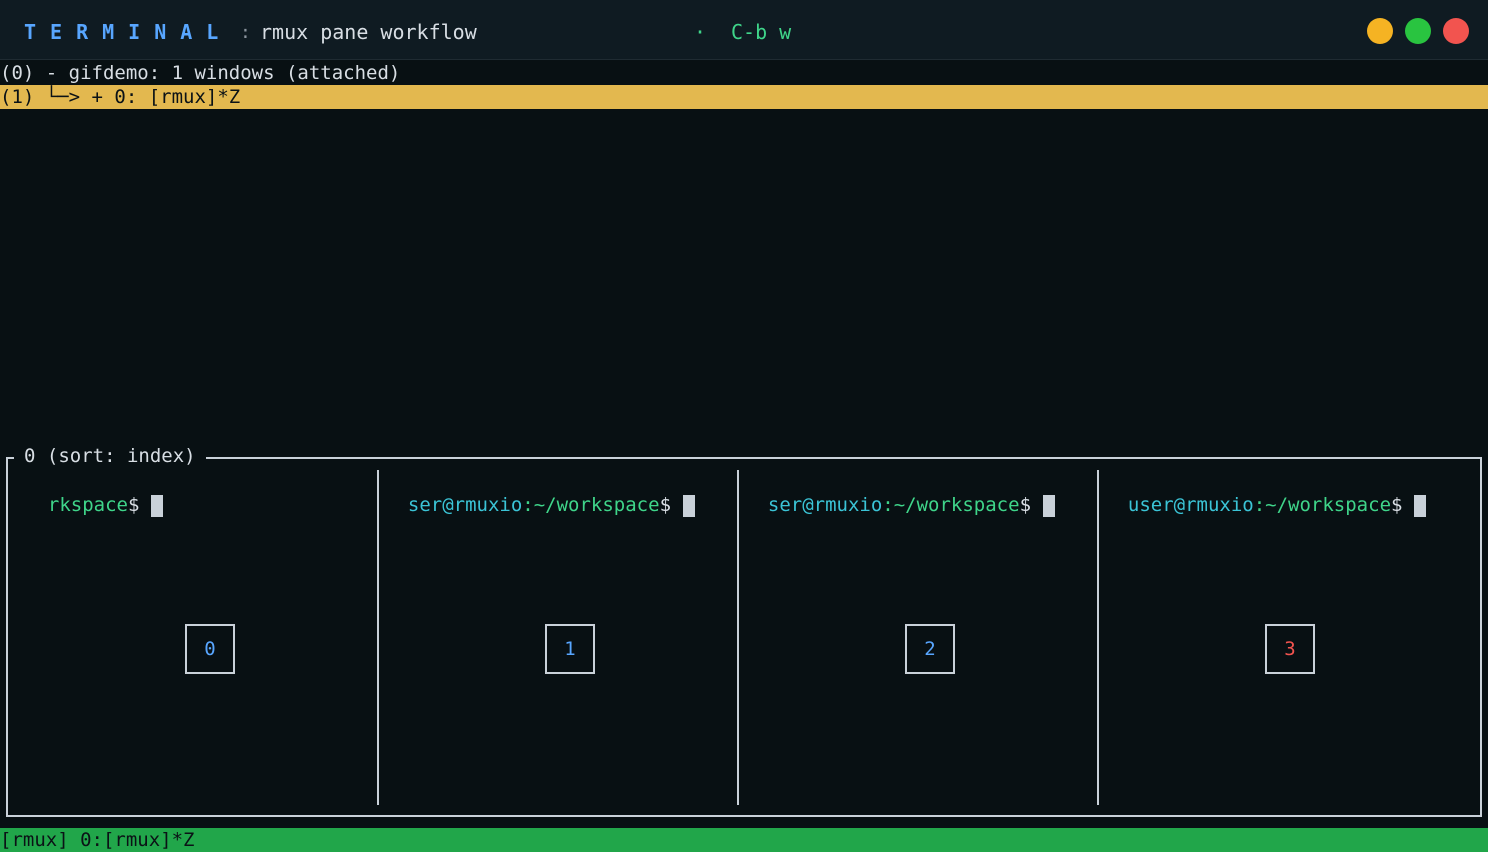 The width and height of the screenshot is (1488, 852). Describe the element at coordinates (570, 649) in the screenshot. I see `pane-number-1: 1` at that location.